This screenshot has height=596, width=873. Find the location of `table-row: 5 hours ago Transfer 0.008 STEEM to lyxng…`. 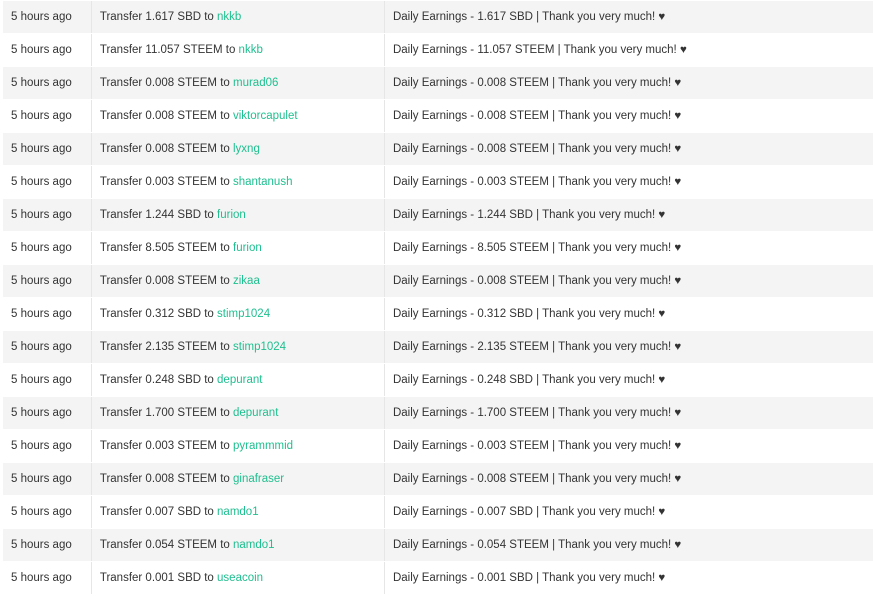

table-row: 5 hours ago Transfer 0.008 STEEM to lyxng… is located at coordinates (438, 149).